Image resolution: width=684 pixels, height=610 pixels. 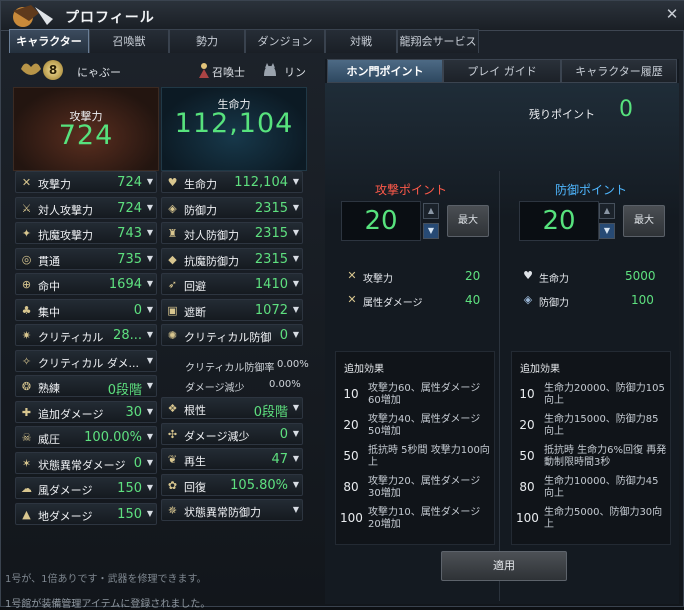 I want to click on stat-status-defense: ✵ 状態異常防御力 ▼, so click(x=232, y=510).